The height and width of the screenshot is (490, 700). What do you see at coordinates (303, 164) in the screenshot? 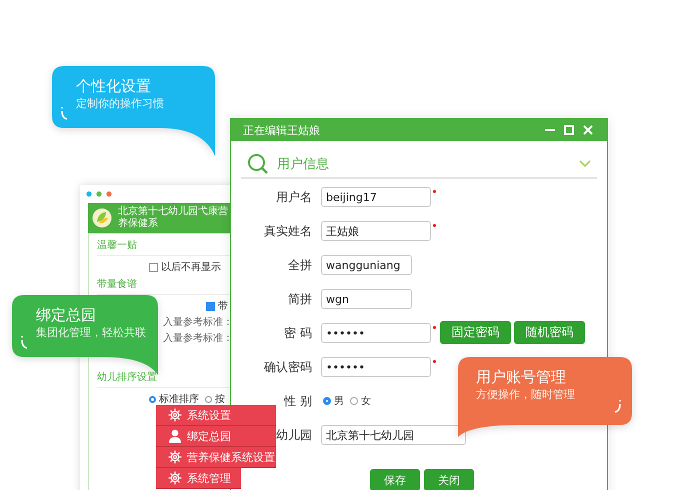
I see `section-title: 用户信息` at bounding box center [303, 164].